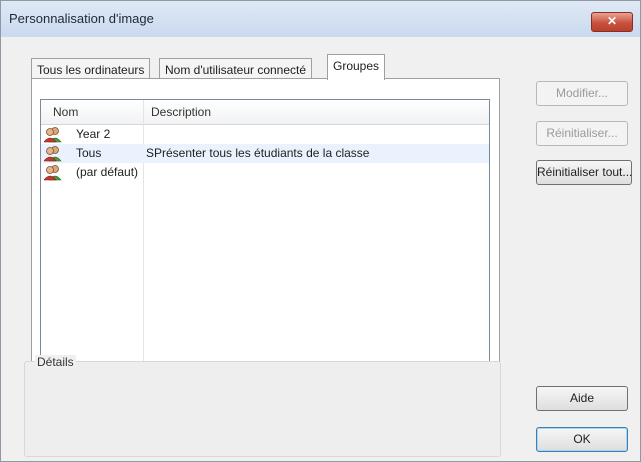 Image resolution: width=641 pixels, height=462 pixels. Describe the element at coordinates (65, 112) in the screenshot. I see `column-header-nom: Nom` at that location.